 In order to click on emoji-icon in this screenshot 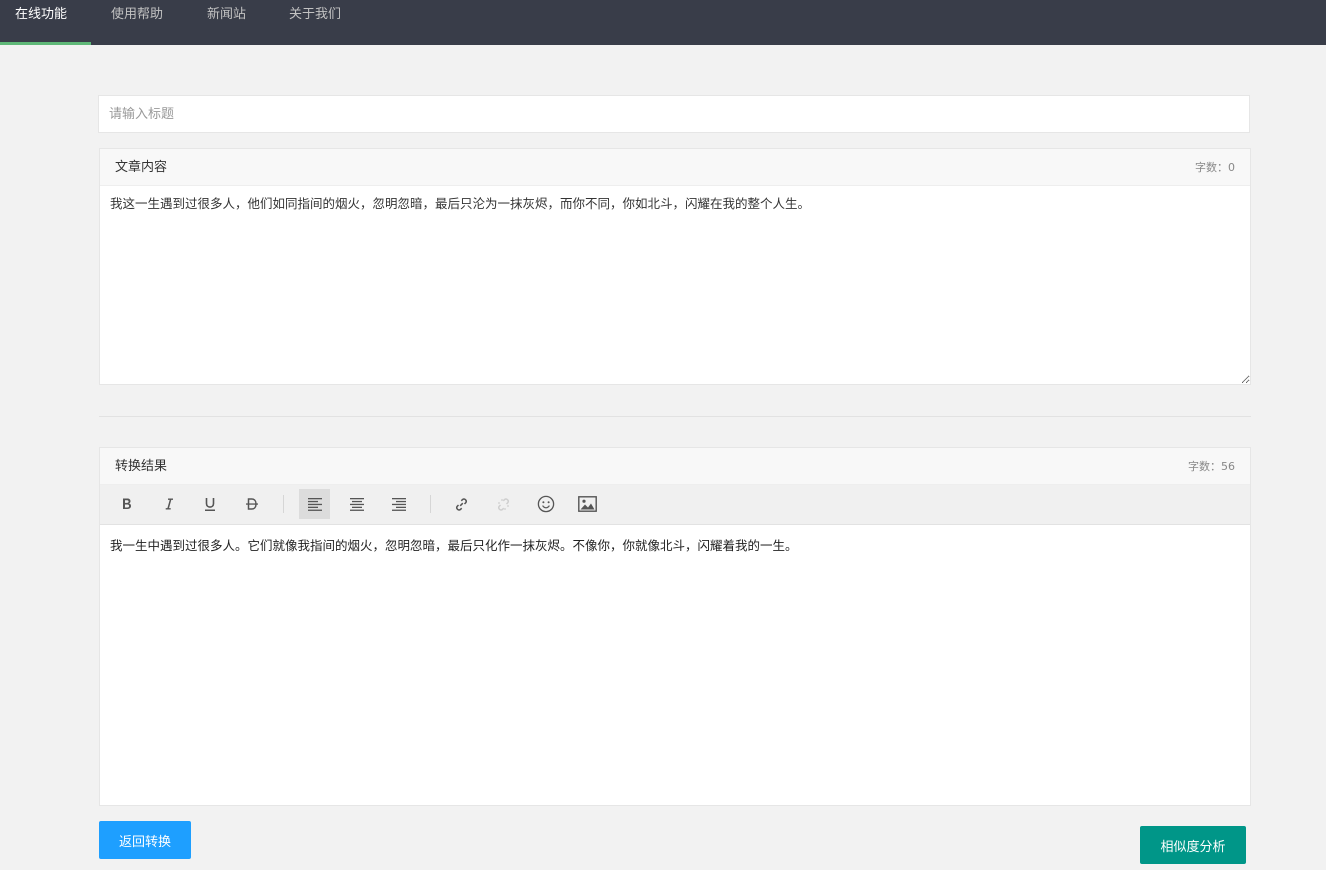, I will do `click(545, 504)`.